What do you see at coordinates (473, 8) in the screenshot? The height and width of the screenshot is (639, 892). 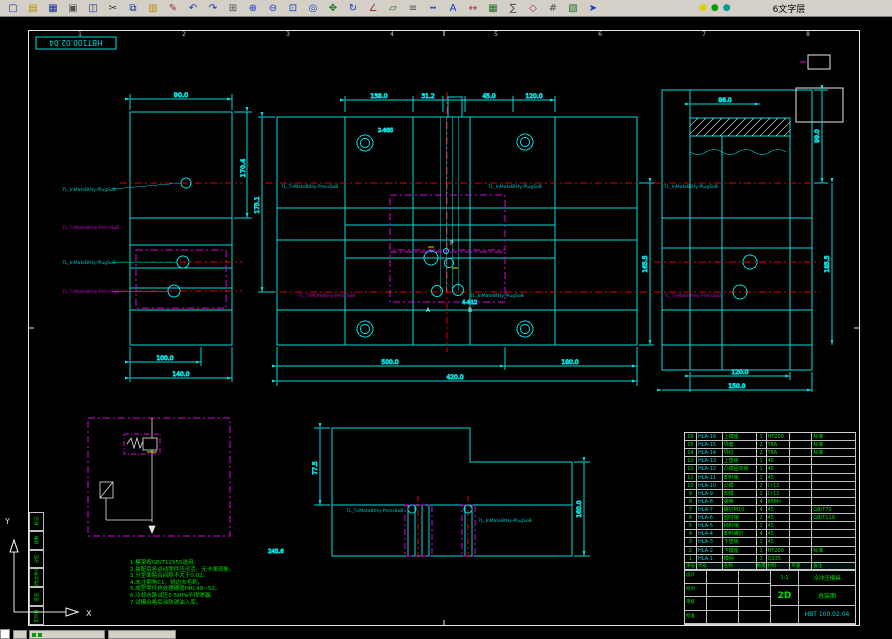 I see `dimension-icon: ↔` at bounding box center [473, 8].